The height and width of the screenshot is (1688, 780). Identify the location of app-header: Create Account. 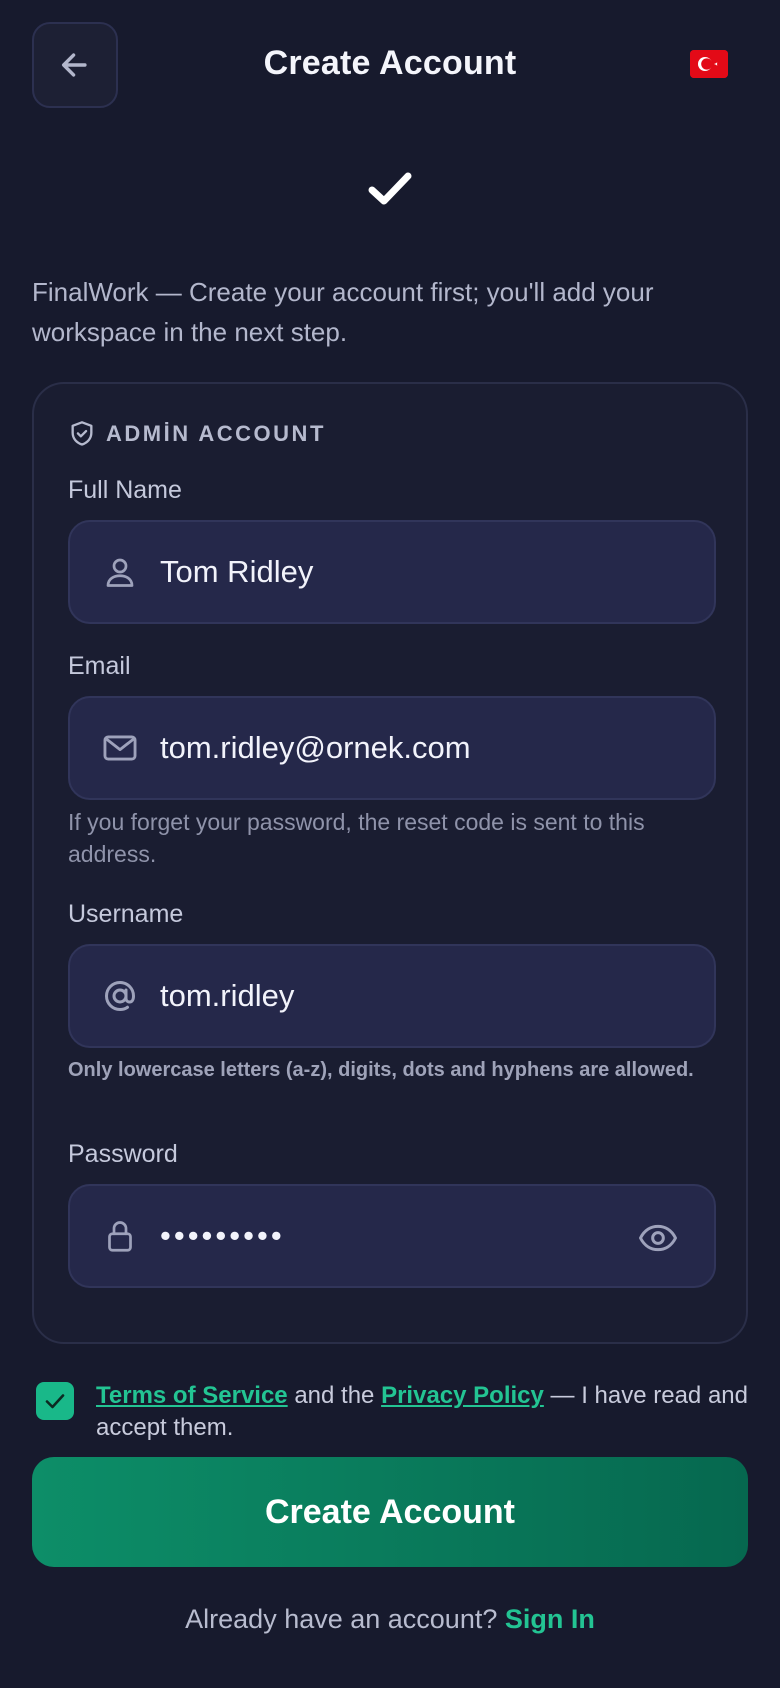
(390, 67).